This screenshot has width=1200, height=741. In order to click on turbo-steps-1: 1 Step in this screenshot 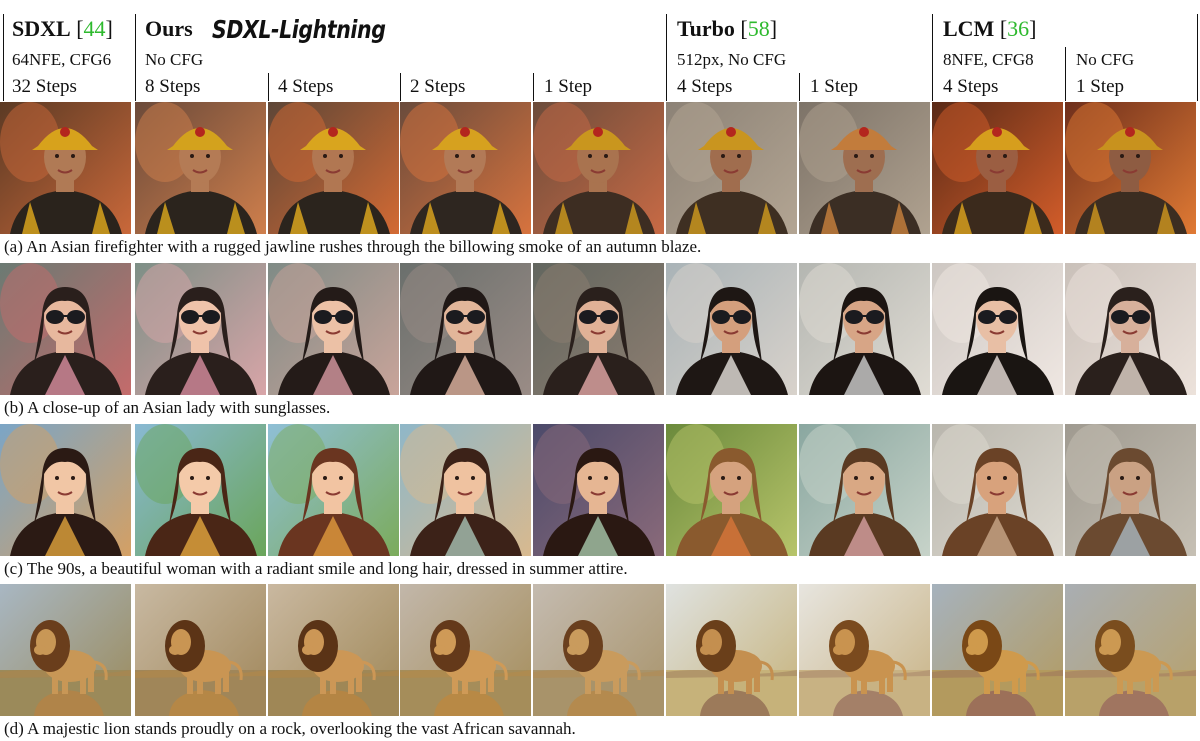, I will do `click(834, 86)`.